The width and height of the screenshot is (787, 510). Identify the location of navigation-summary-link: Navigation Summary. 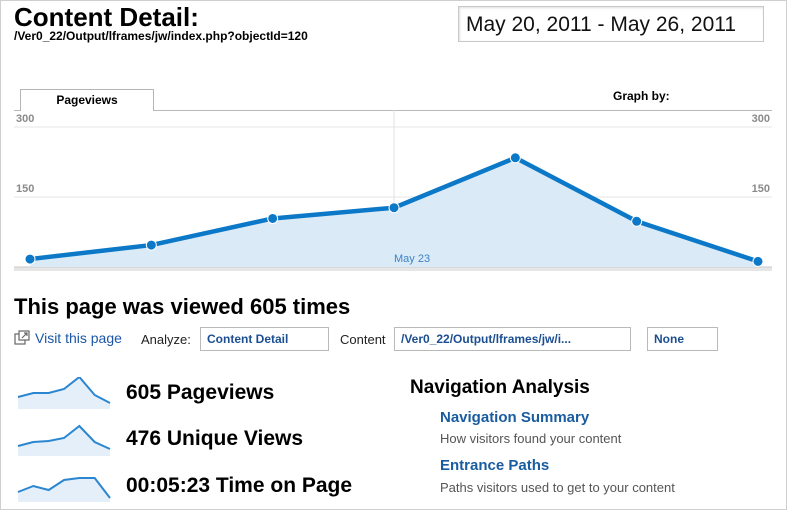
(514, 417).